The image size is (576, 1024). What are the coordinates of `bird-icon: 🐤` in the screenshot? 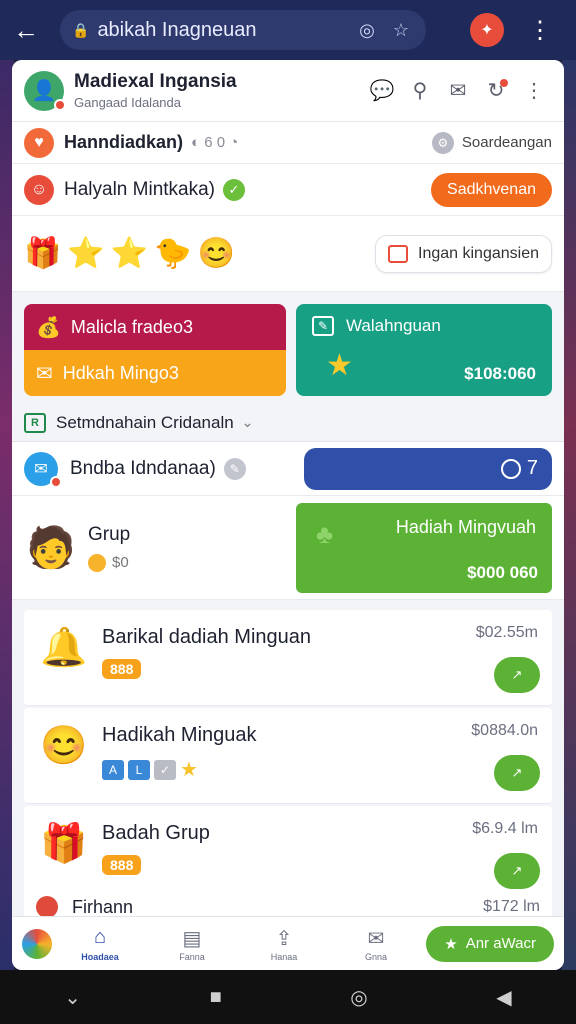 It's located at (172, 253).